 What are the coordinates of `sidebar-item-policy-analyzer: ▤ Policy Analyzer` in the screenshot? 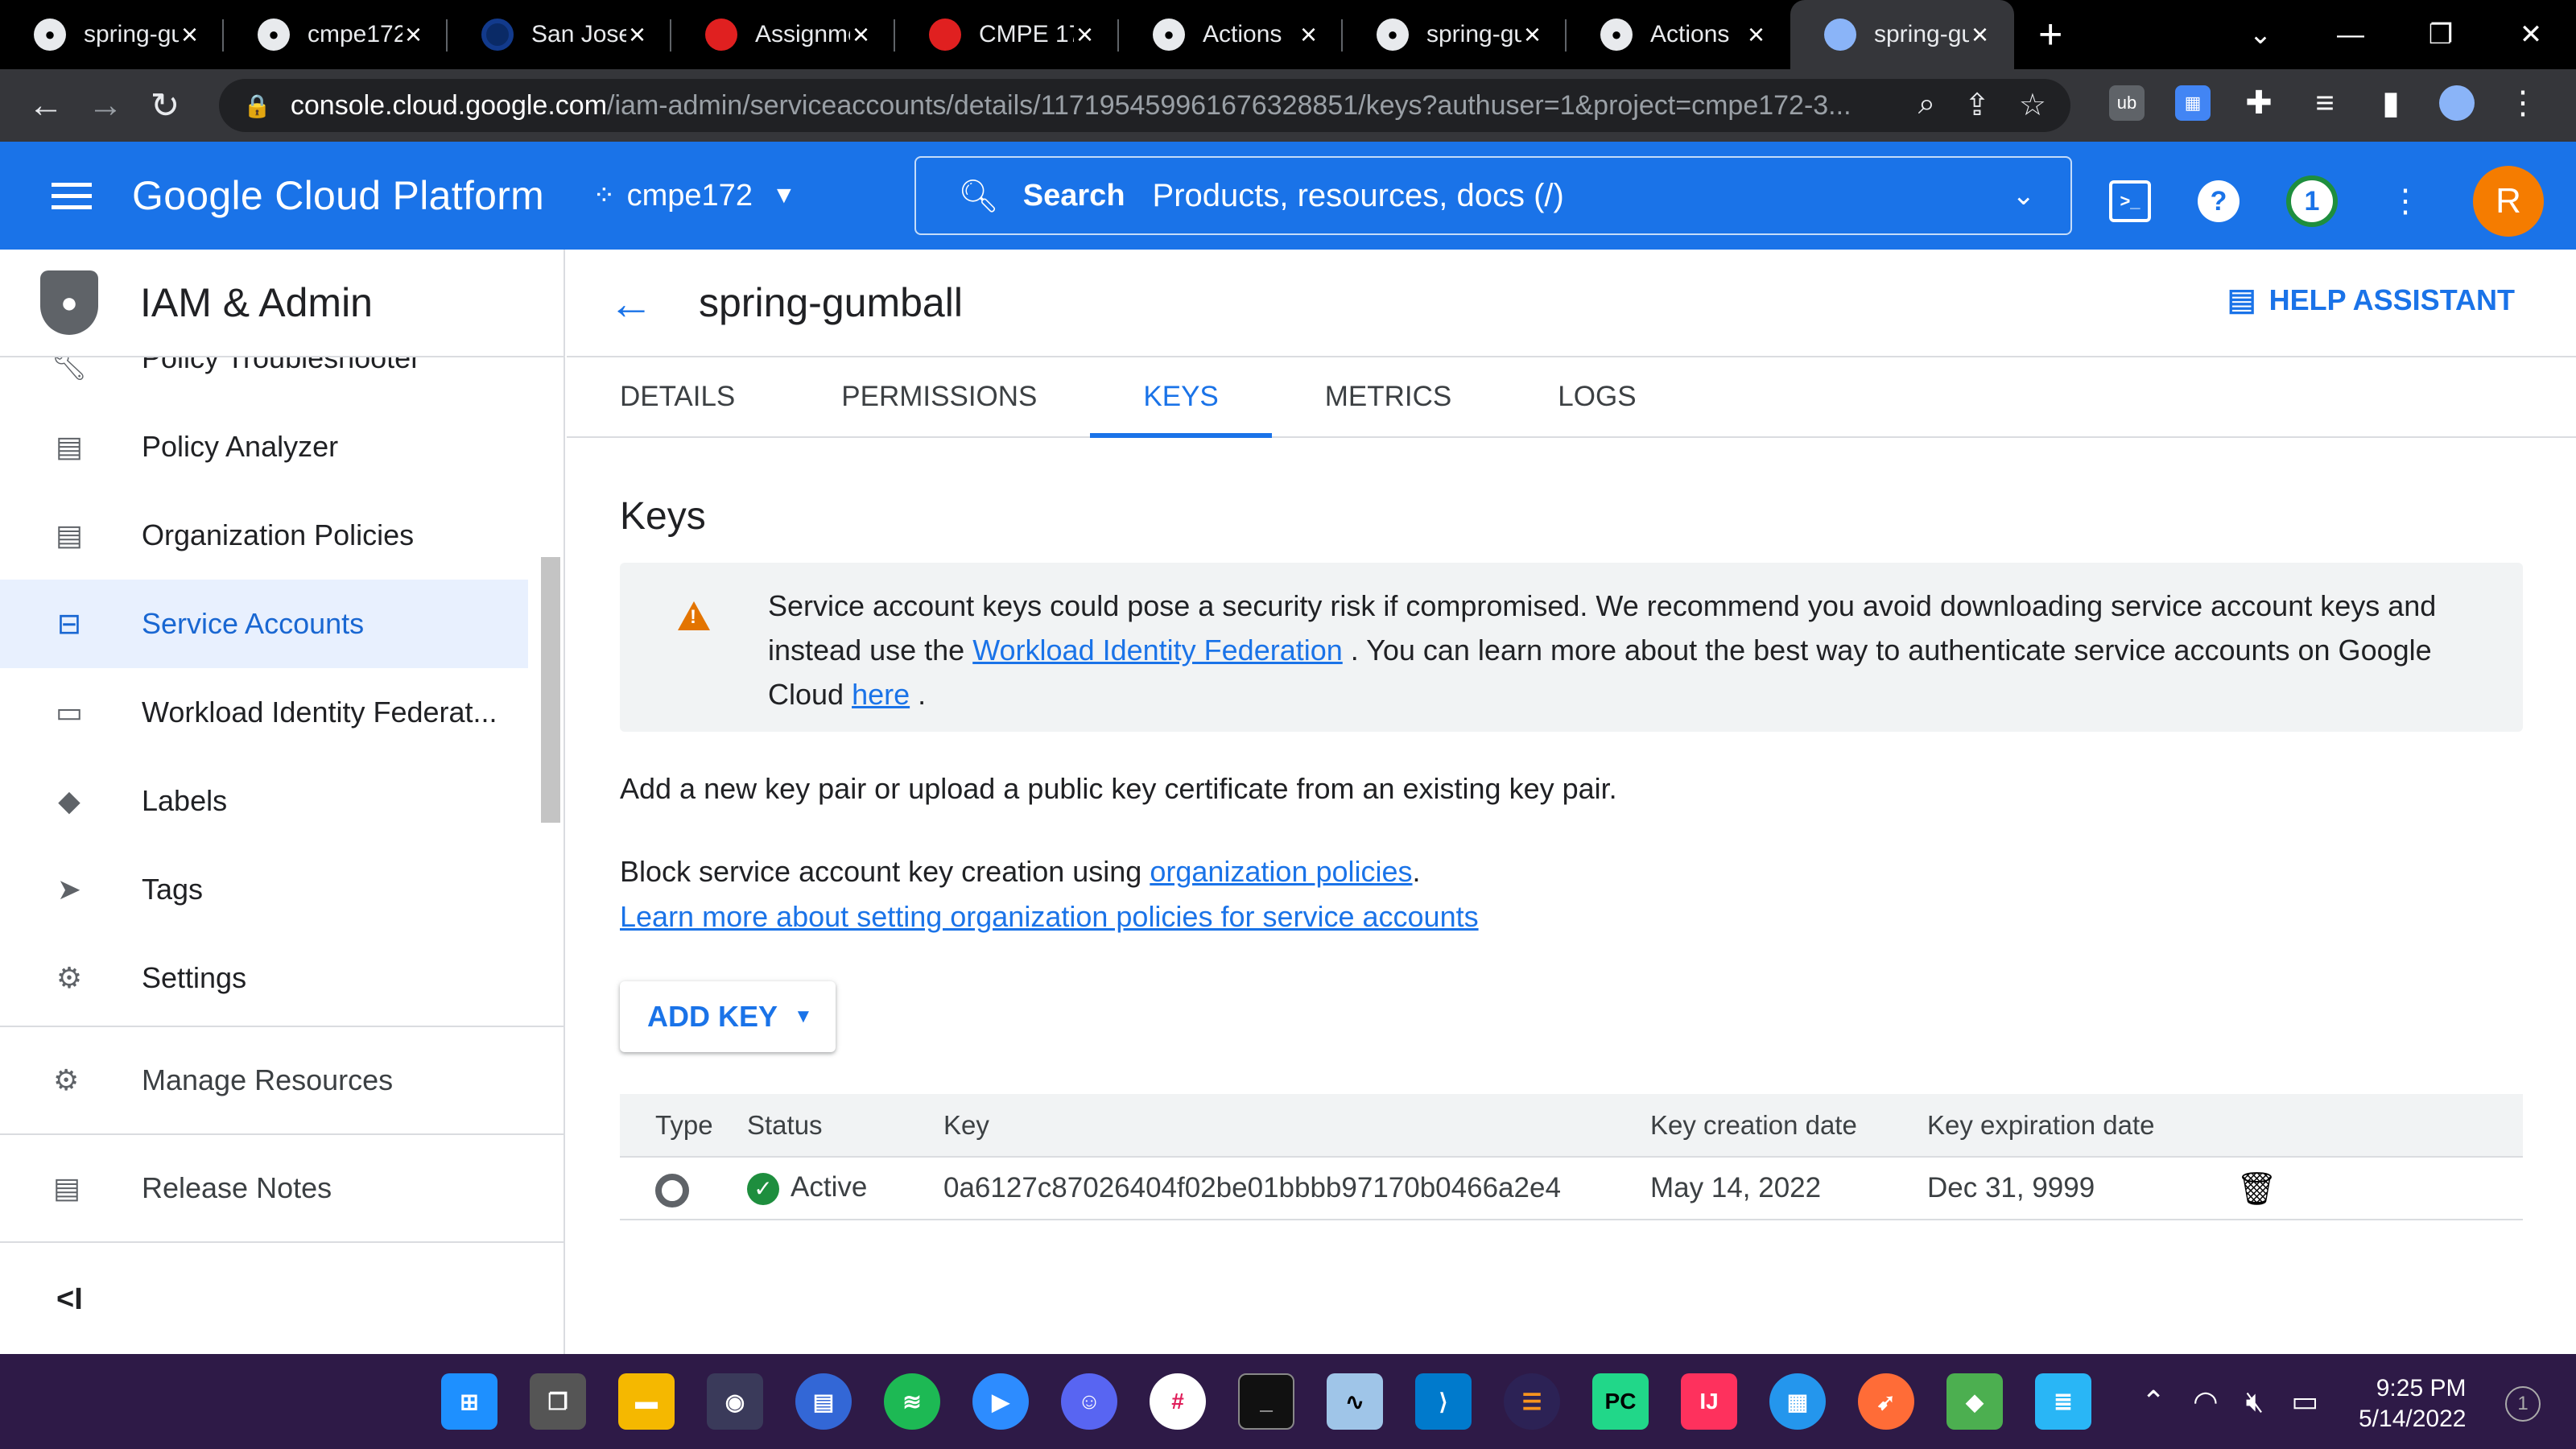 It's located at (264, 446).